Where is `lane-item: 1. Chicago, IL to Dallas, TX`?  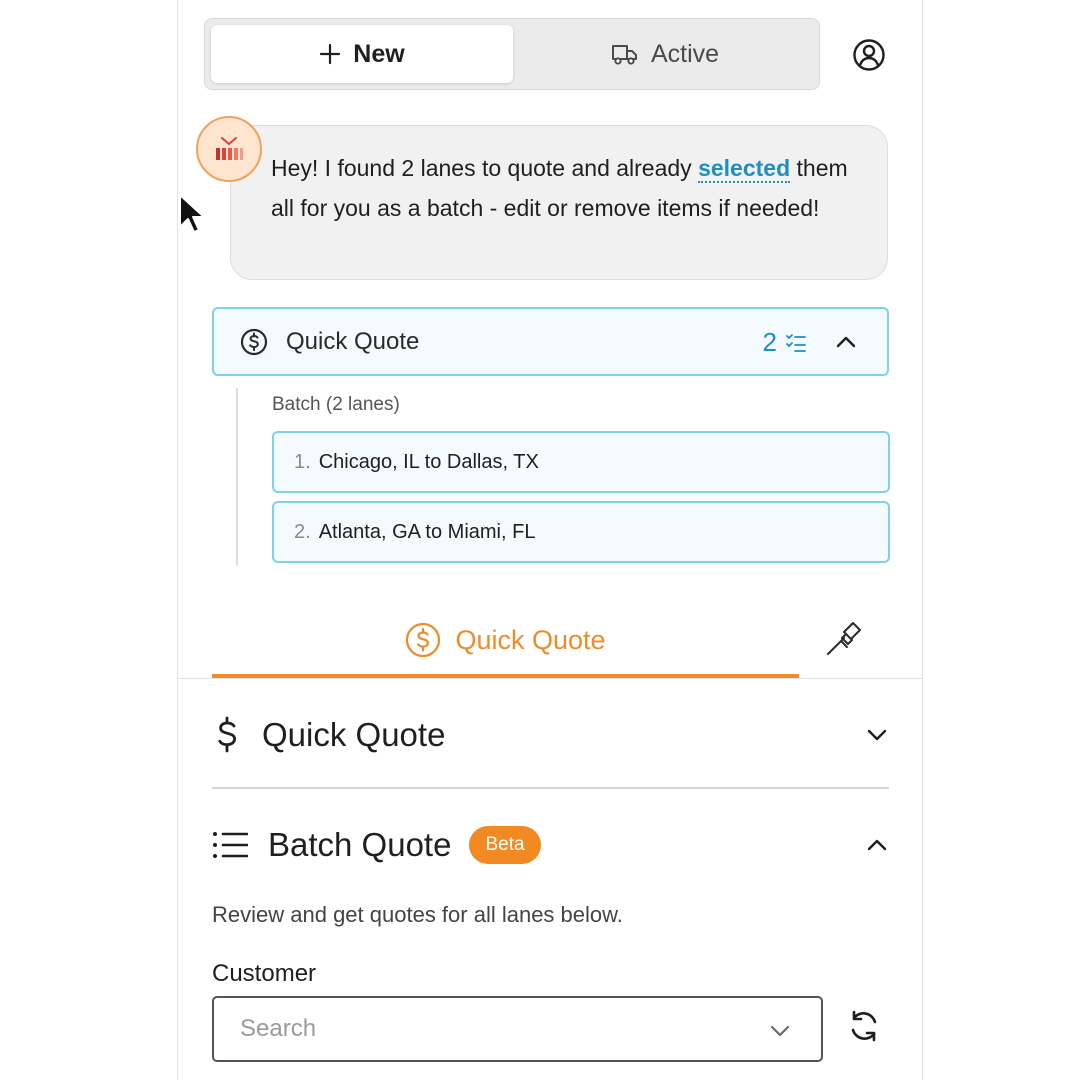 lane-item: 1. Chicago, IL to Dallas, TX is located at coordinates (581, 462).